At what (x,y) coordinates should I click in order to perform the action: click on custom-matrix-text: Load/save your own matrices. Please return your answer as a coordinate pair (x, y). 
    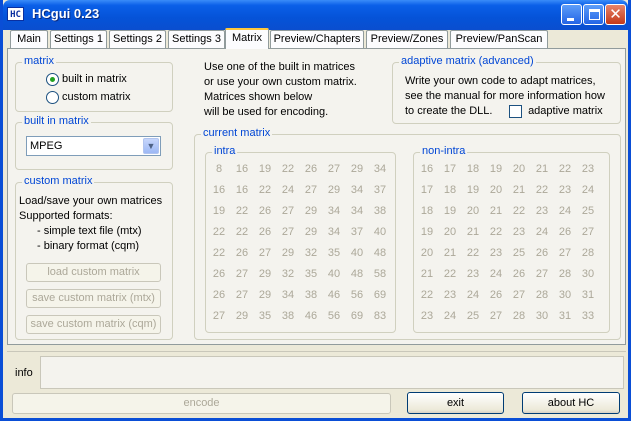
    Looking at the image, I should click on (91, 201).